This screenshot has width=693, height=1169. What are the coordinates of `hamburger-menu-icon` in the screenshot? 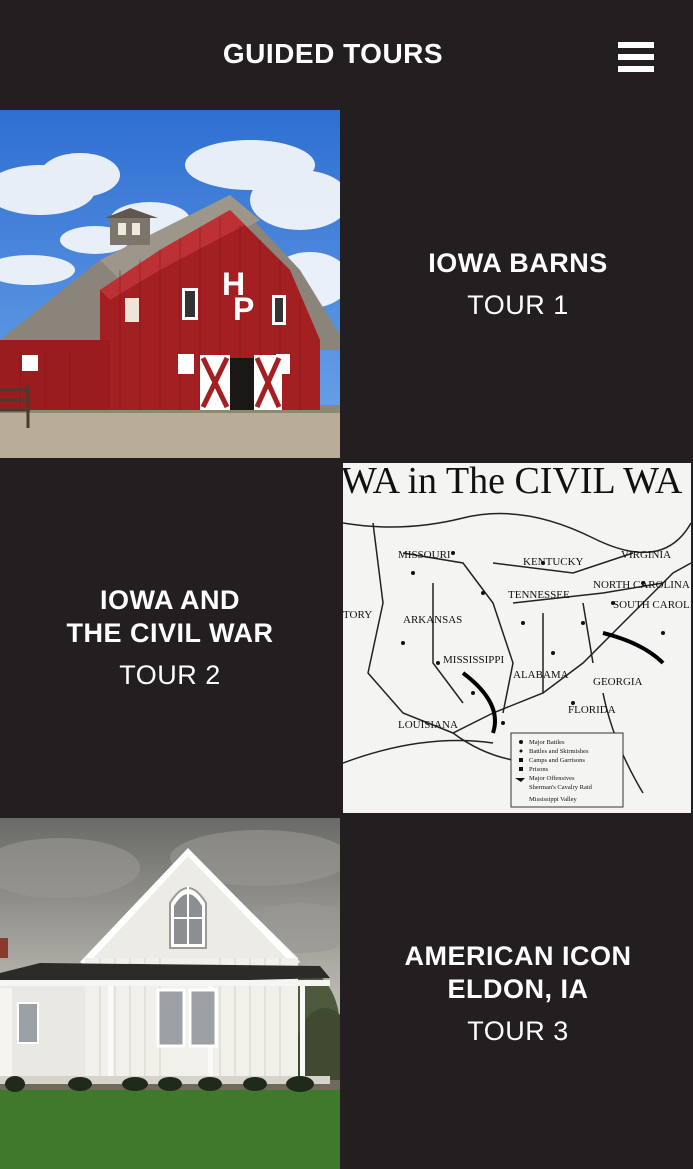 It's located at (636, 58).